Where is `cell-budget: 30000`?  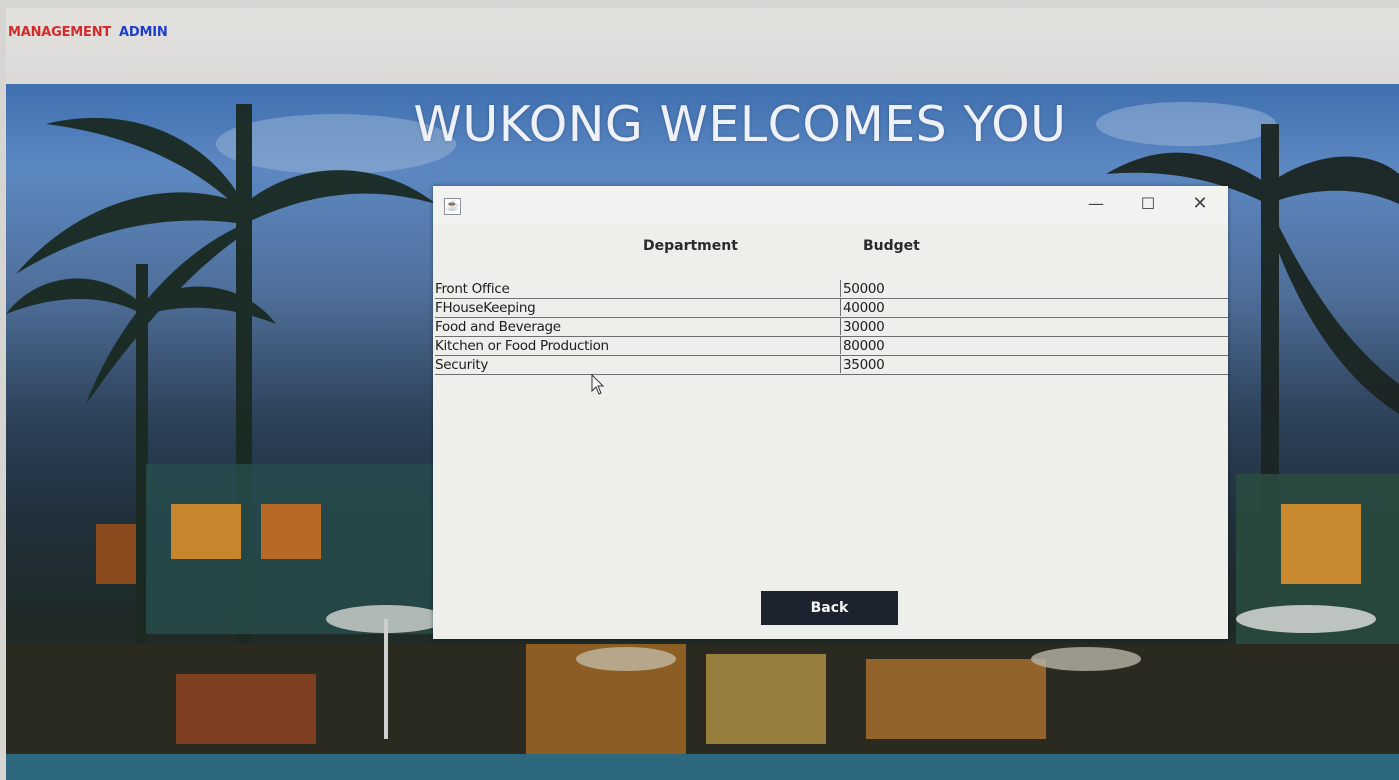 cell-budget: 30000 is located at coordinates (862, 326).